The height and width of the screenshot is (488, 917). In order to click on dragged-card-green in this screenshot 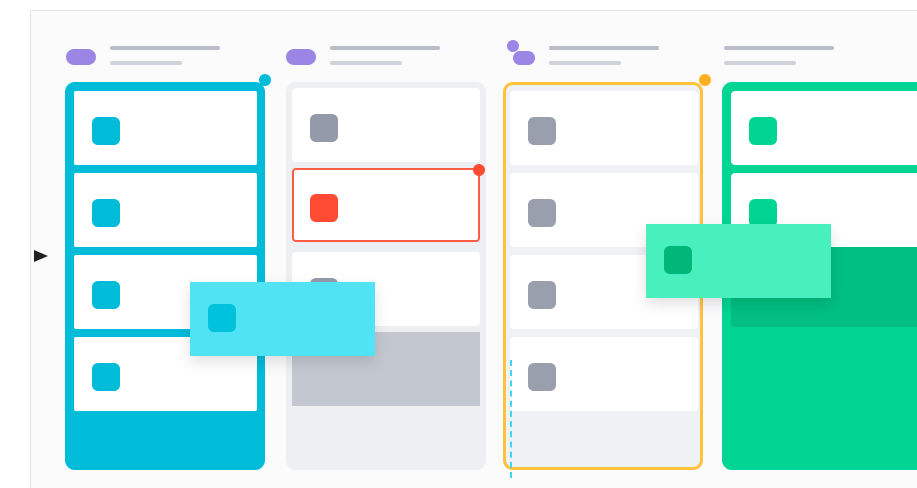, I will do `click(738, 261)`.